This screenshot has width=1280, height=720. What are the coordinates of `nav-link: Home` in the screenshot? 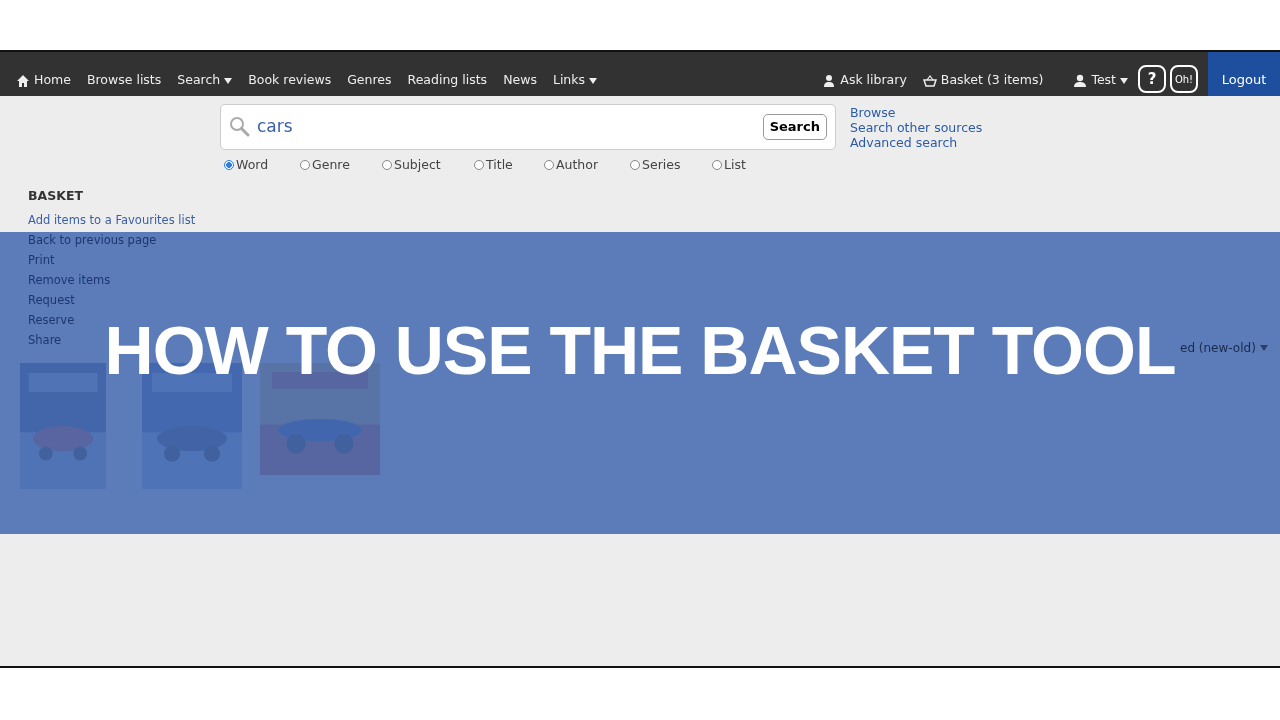 It's located at (43, 83).